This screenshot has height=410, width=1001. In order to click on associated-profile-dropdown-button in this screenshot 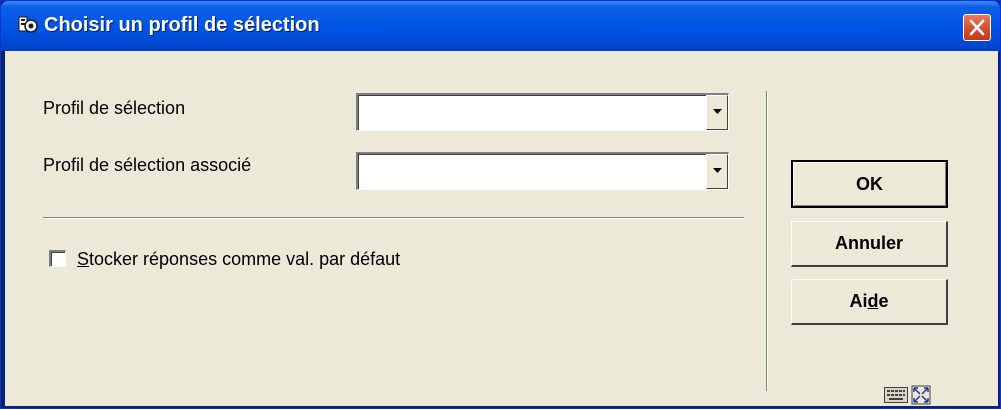, I will do `click(717, 171)`.